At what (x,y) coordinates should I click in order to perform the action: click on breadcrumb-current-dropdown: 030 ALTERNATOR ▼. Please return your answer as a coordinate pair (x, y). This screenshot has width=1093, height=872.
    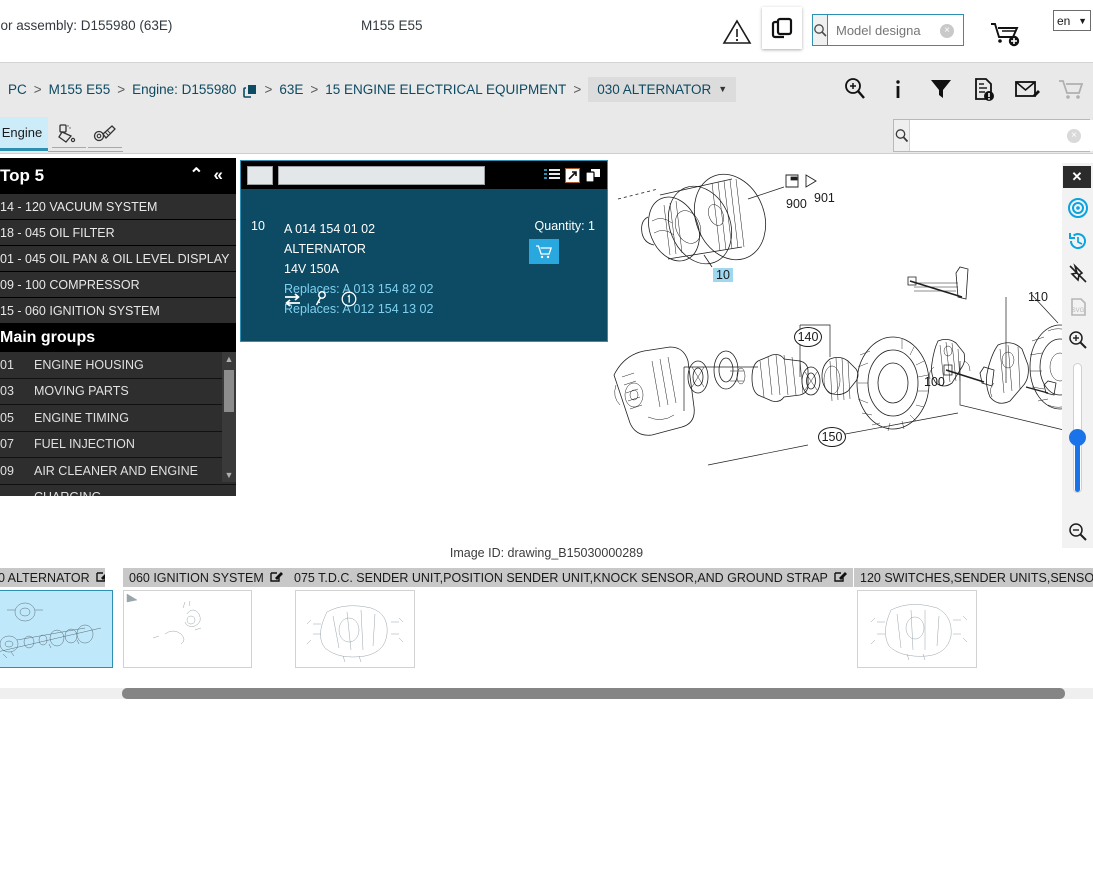
    Looking at the image, I should click on (662, 89).